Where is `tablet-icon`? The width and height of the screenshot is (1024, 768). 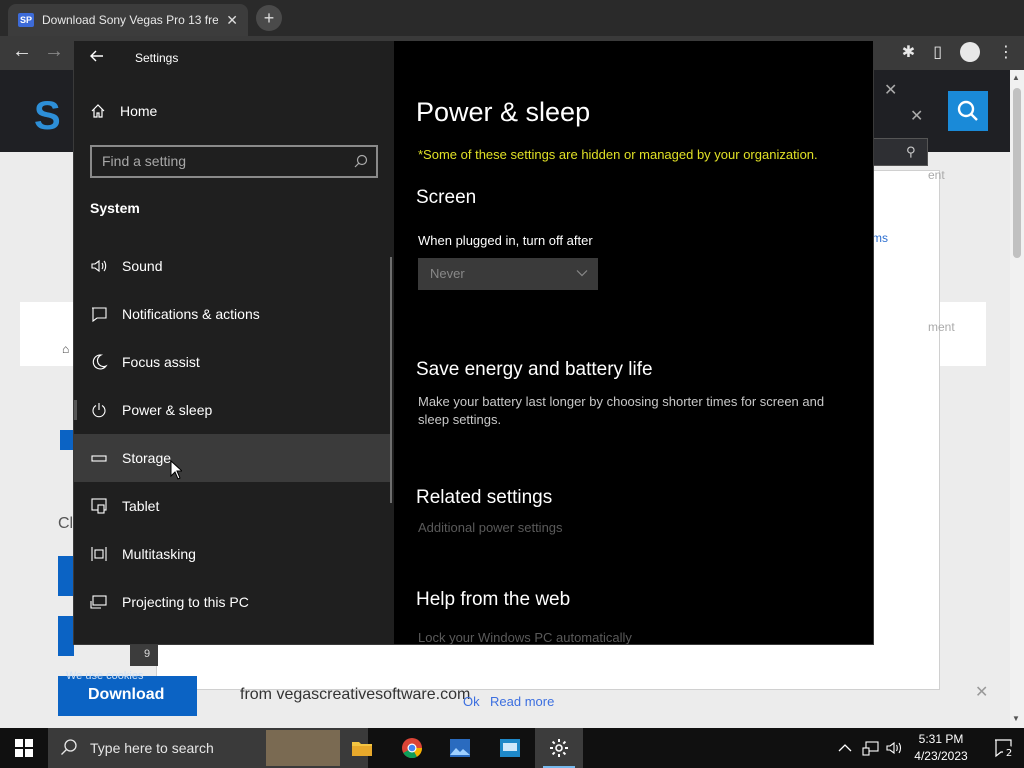
tablet-icon is located at coordinates (99, 506).